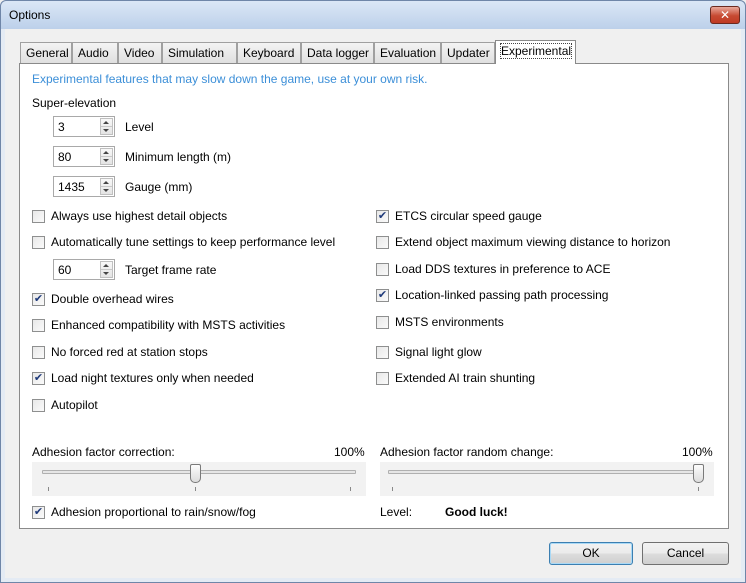  I want to click on title-bar: Options ✕, so click(373, 15).